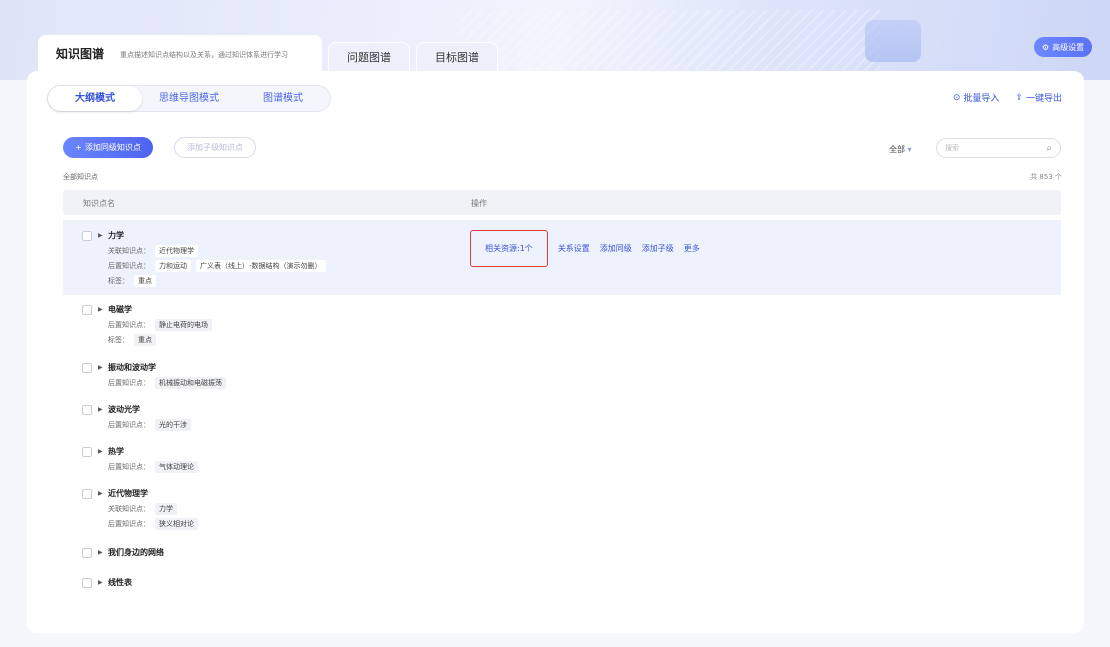 The image size is (1110, 647). What do you see at coordinates (562, 376) in the screenshot?
I see `table-row: ▶ 振动和波动学 后置知识点： 机械振动和电磁振荡` at bounding box center [562, 376].